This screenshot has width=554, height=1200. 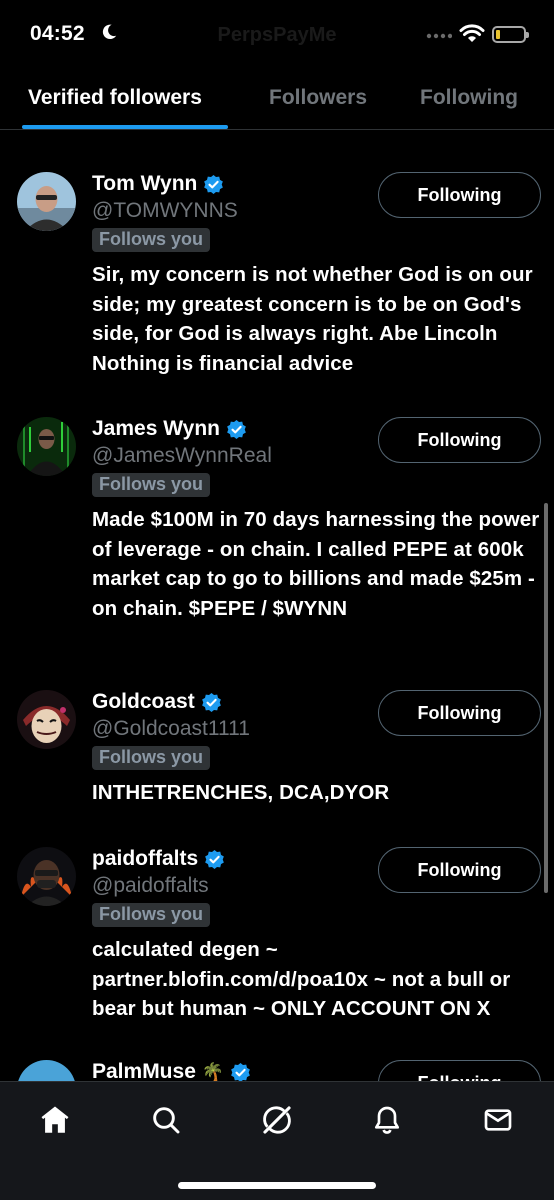 I want to click on user-name-row: PalmMuse 🌴, so click(x=171, y=1070).